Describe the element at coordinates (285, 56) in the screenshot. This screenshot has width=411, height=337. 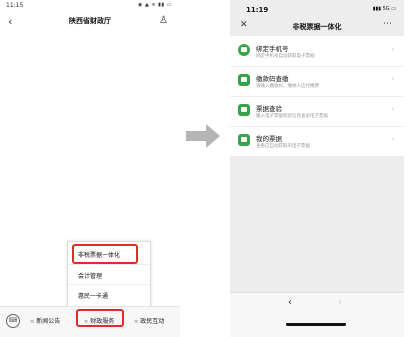
I see `list-item-subtitle: 绑定手机号自动获取电子票据` at that location.